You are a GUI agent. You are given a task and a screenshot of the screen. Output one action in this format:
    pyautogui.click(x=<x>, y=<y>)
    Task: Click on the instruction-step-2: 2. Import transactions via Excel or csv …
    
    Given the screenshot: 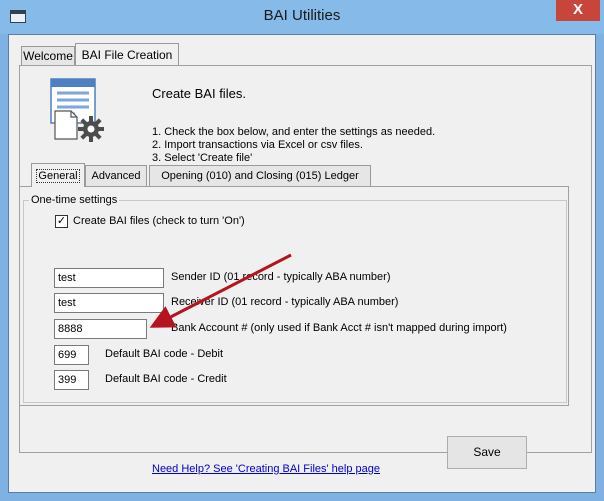 What is the action you would take?
    pyautogui.click(x=257, y=145)
    